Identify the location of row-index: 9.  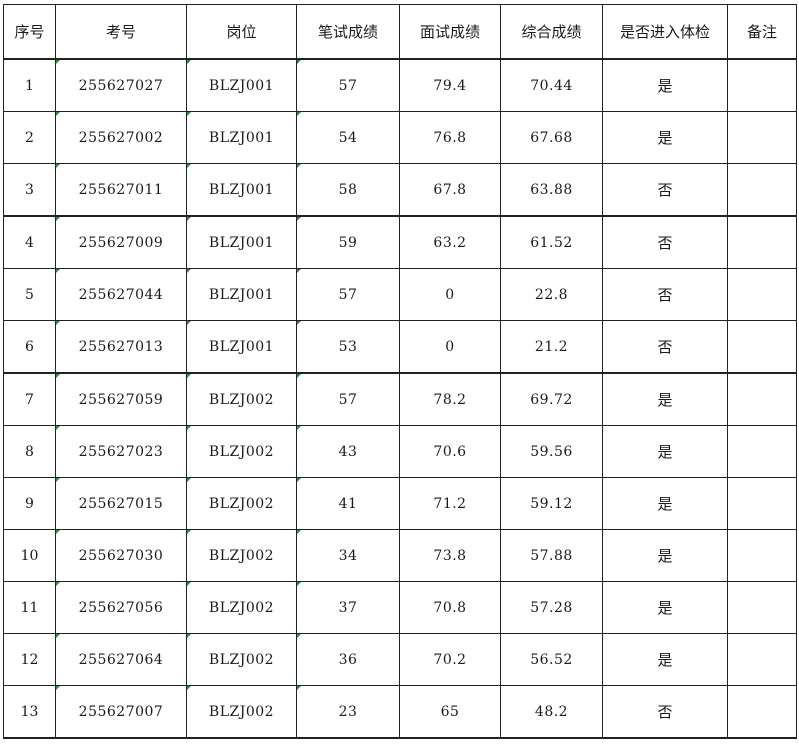
(29, 503).